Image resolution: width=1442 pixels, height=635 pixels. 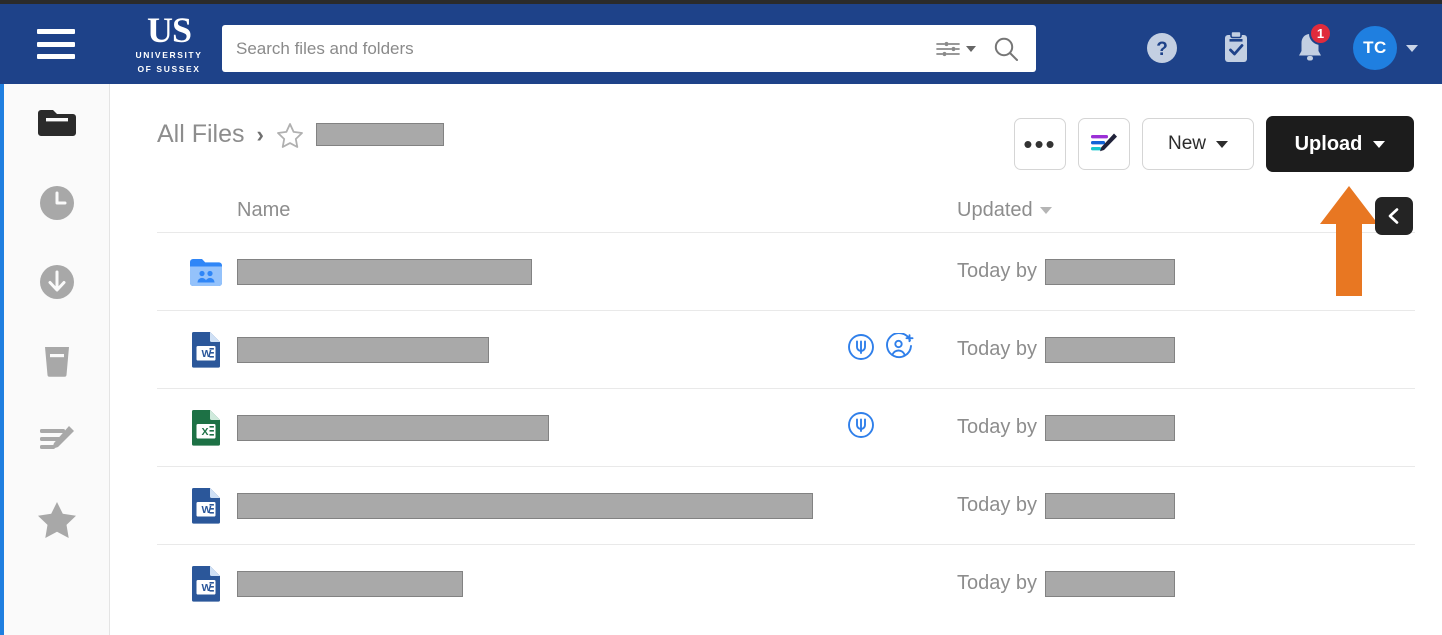 I want to click on filter-caret-icon, so click(x=971, y=48).